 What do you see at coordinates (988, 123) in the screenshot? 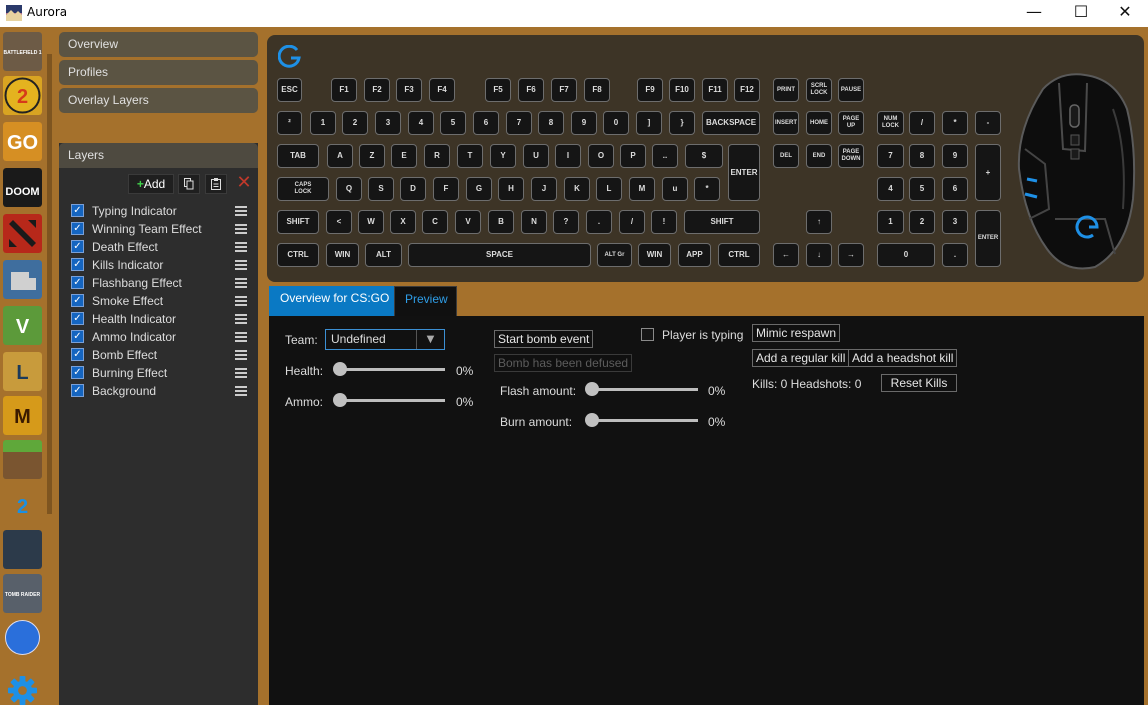
I see `key-: -` at bounding box center [988, 123].